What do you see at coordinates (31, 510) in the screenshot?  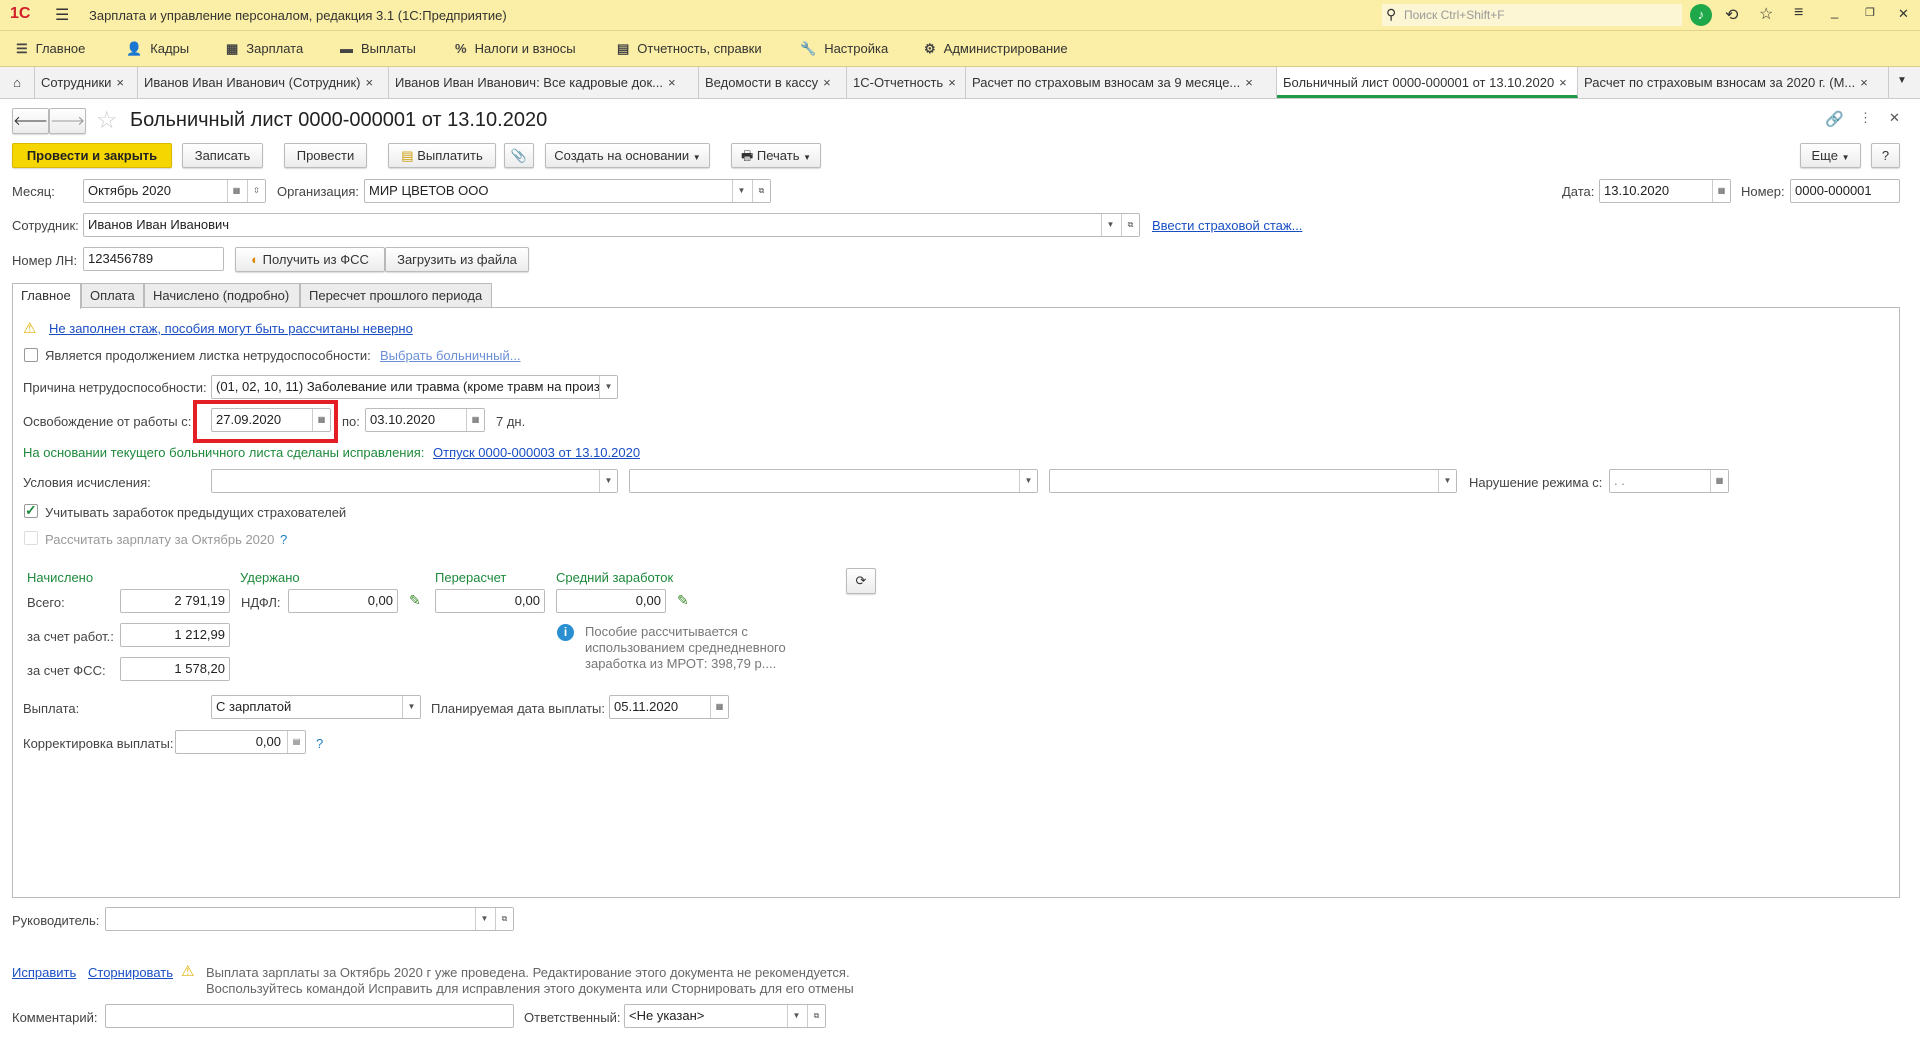 I see `prev-insurers-checkbox: ✓` at bounding box center [31, 510].